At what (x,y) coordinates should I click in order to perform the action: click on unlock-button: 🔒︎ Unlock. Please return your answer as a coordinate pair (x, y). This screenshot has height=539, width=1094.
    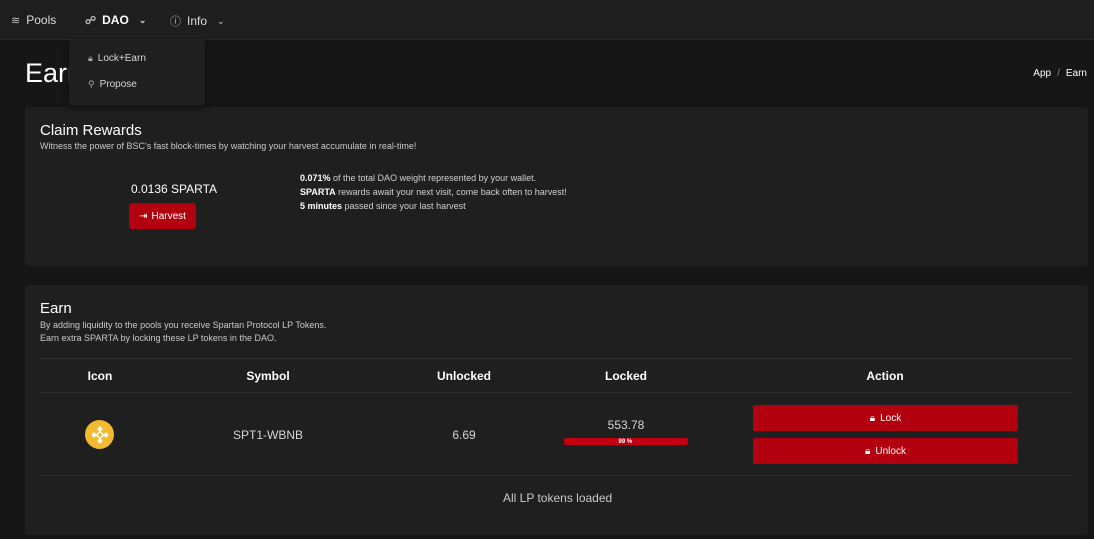
    Looking at the image, I should click on (885, 451).